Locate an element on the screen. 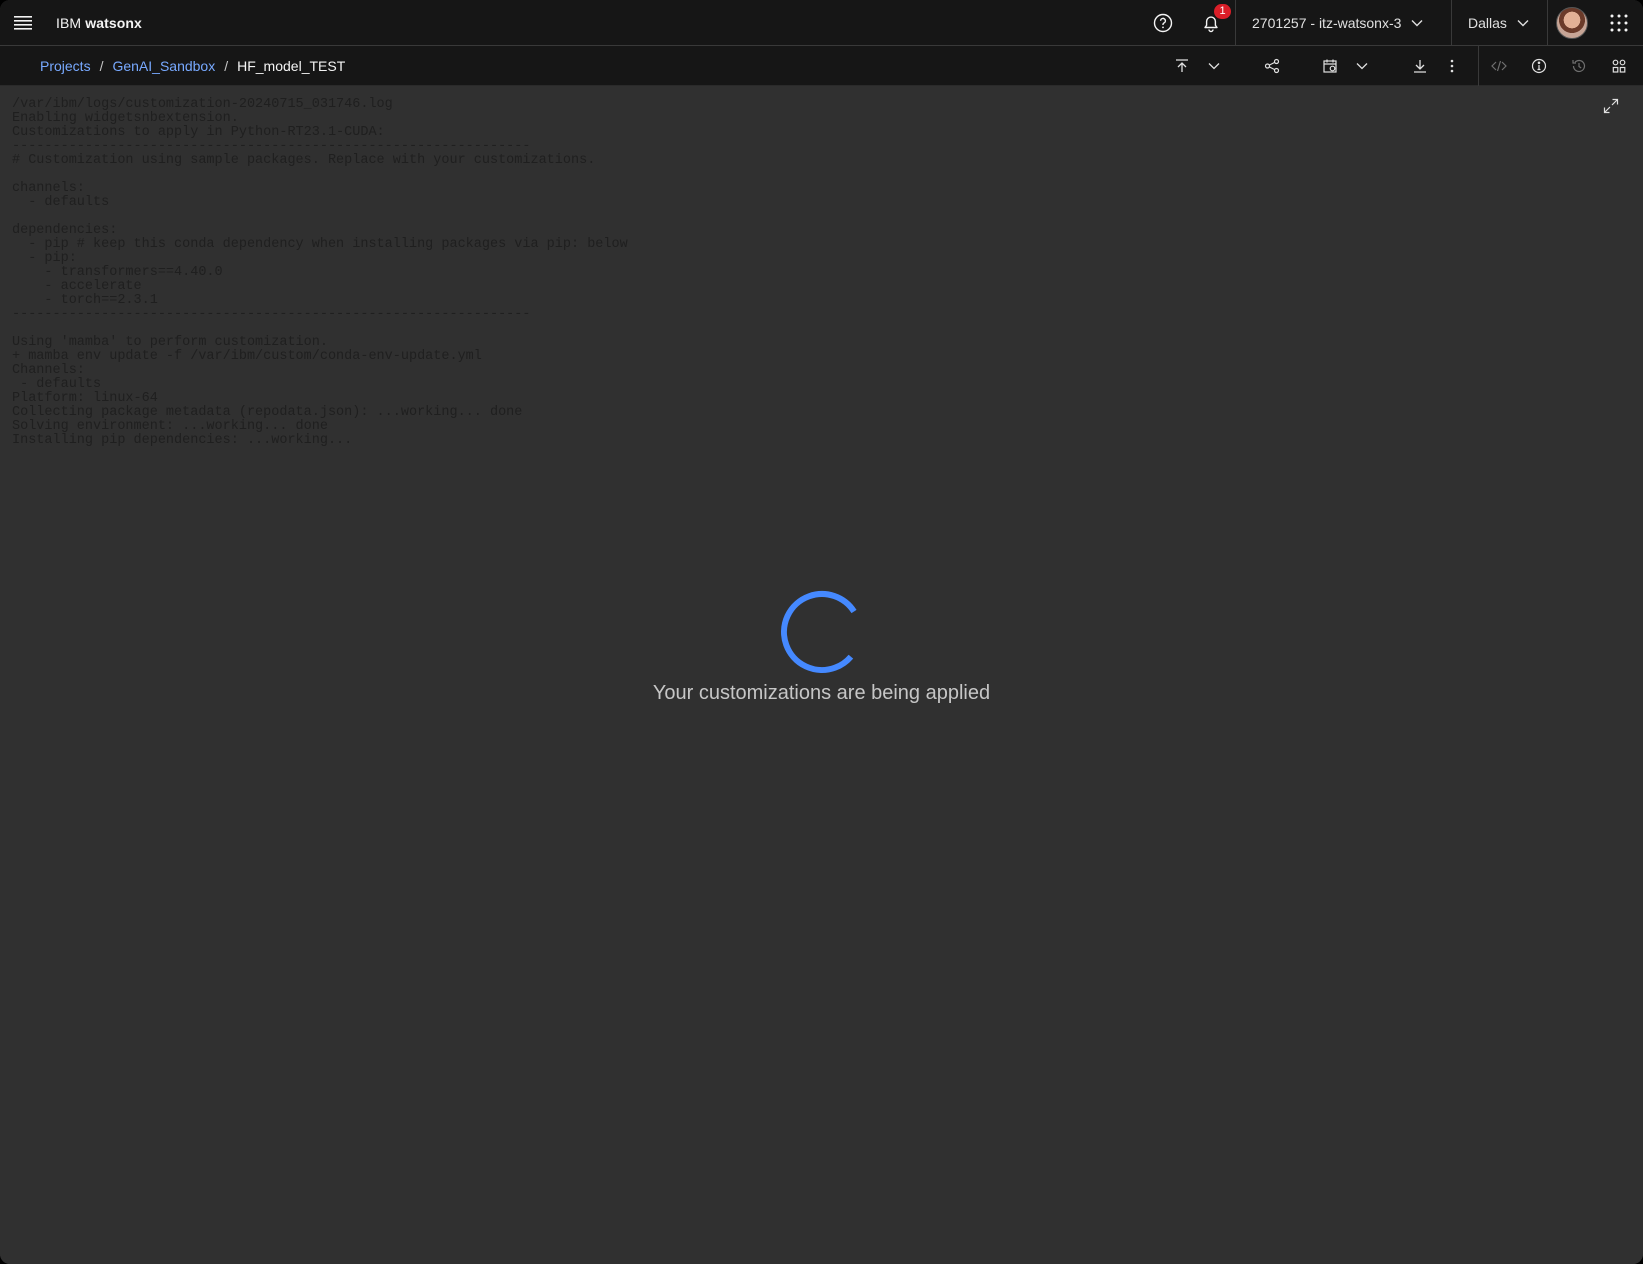 The height and width of the screenshot is (1264, 1643). log-line: channels: is located at coordinates (48, 188).